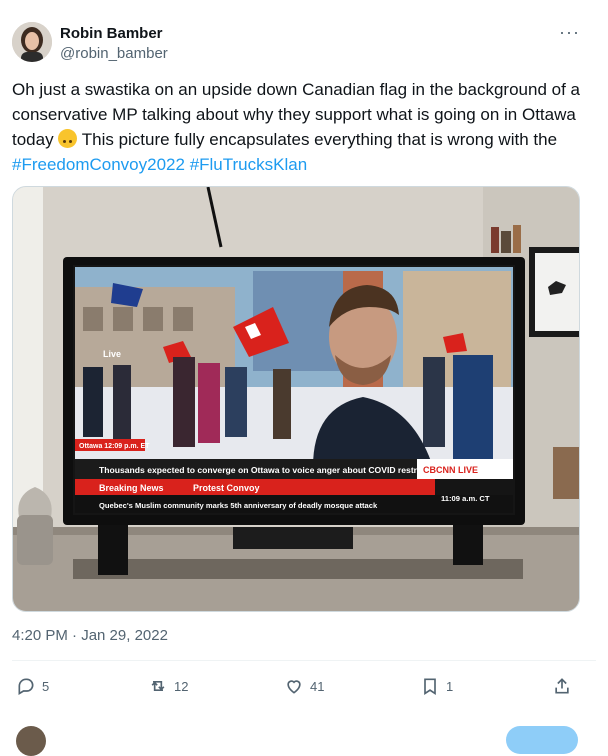  I want to click on retweet-count: 12, so click(181, 686).